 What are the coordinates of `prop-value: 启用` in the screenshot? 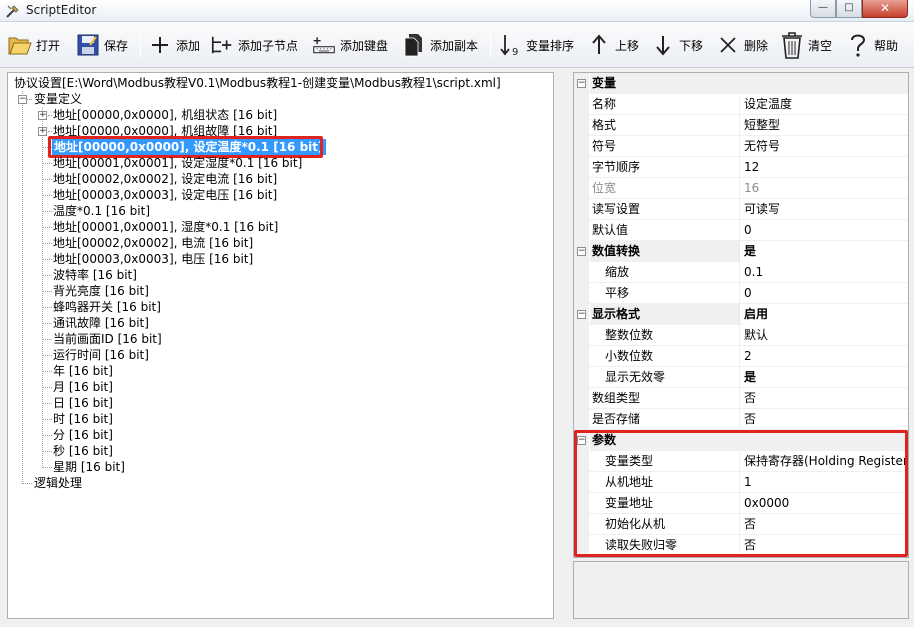 It's located at (825, 314).